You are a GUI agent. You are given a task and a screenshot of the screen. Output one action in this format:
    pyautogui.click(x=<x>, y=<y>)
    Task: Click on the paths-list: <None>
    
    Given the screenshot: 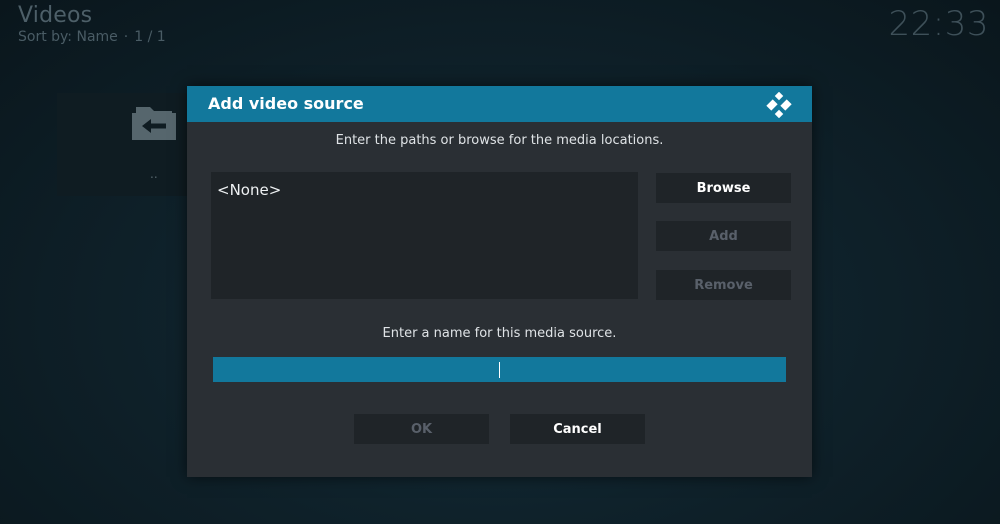 What is the action you would take?
    pyautogui.click(x=424, y=235)
    